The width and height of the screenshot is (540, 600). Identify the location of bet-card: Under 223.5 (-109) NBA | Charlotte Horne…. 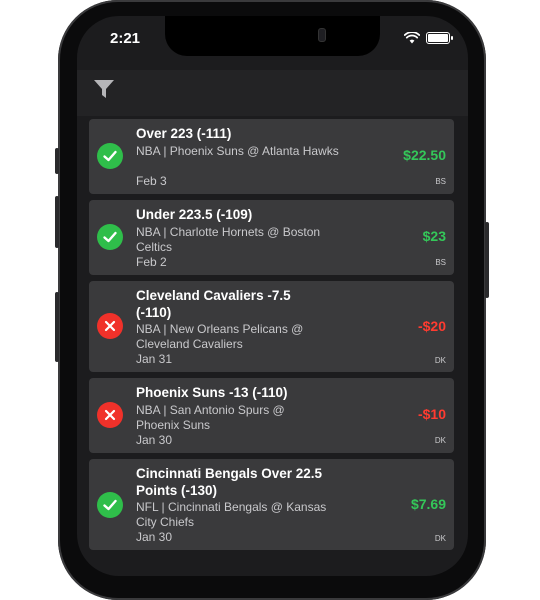
(271, 237).